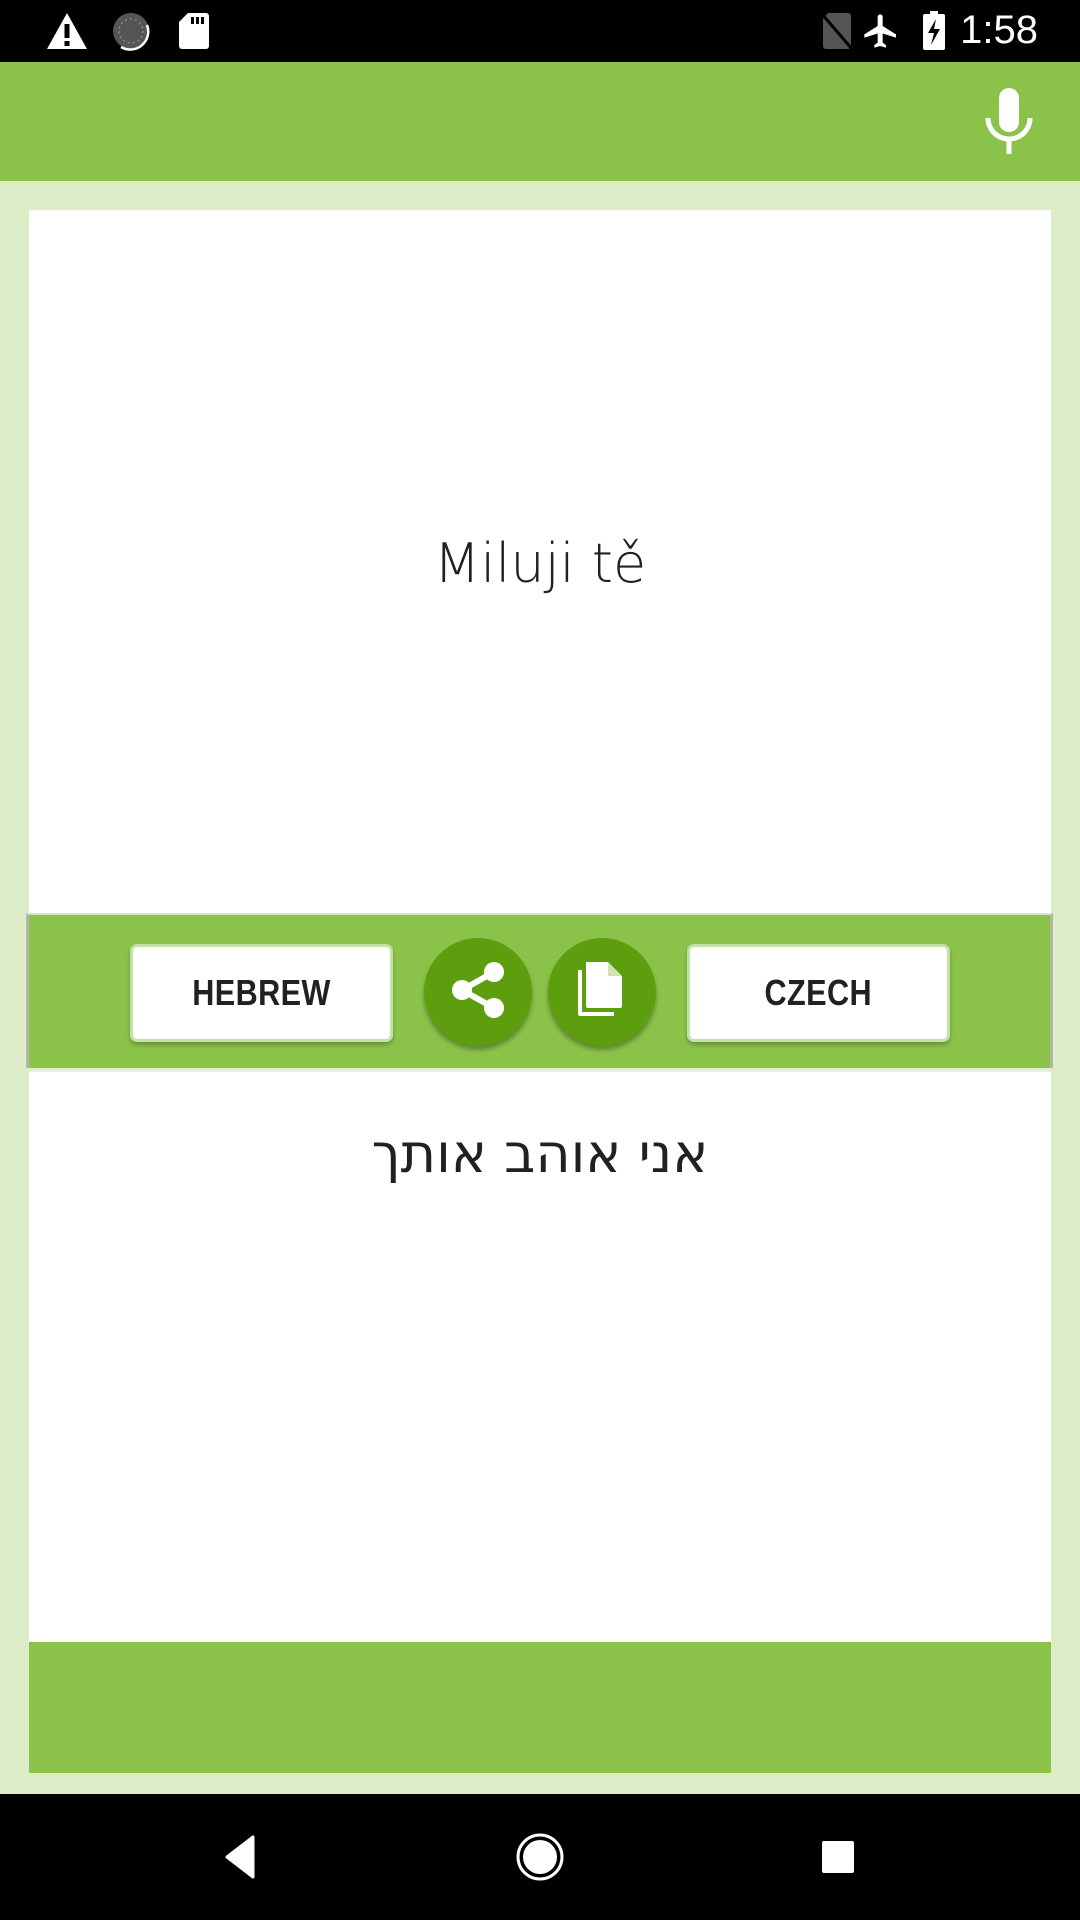 The height and width of the screenshot is (1920, 1080). I want to click on back-button, so click(241, 1859).